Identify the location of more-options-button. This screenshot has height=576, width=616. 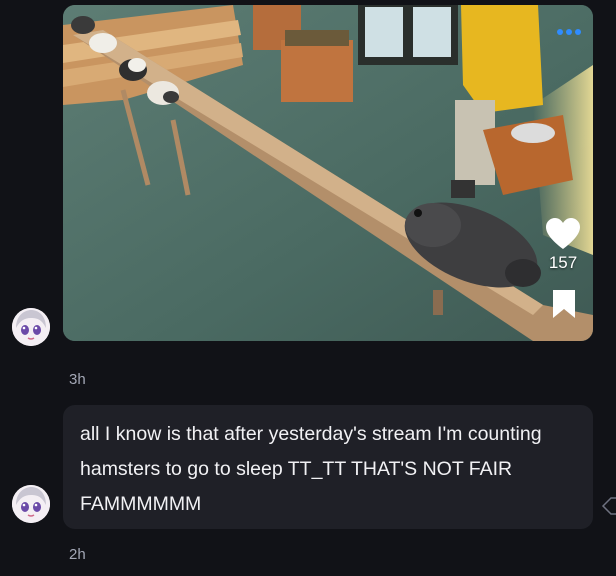
(569, 32).